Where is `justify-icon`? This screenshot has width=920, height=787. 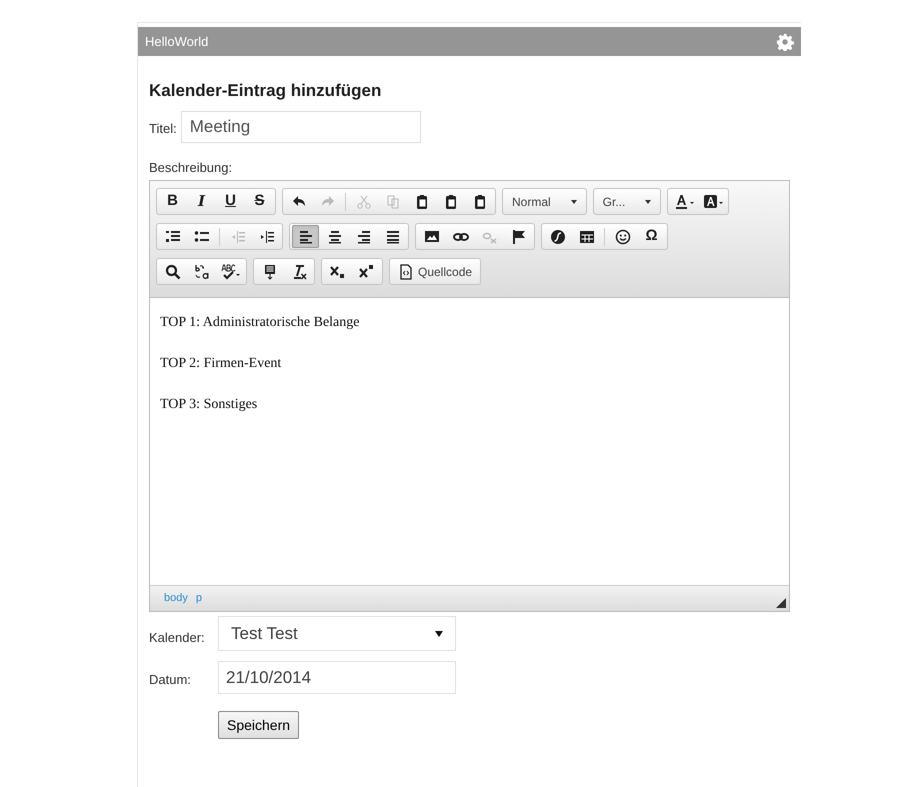 justify-icon is located at coordinates (392, 236).